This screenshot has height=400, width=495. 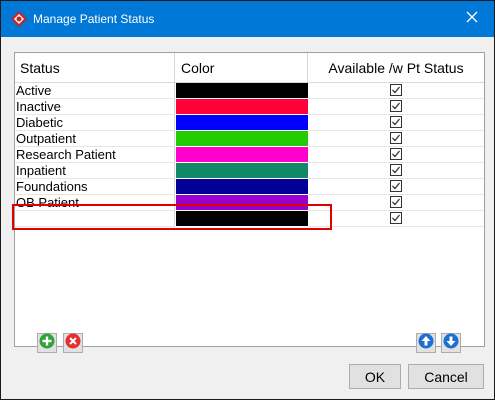 I want to click on table-row: Outpatient, so click(x=249, y=139).